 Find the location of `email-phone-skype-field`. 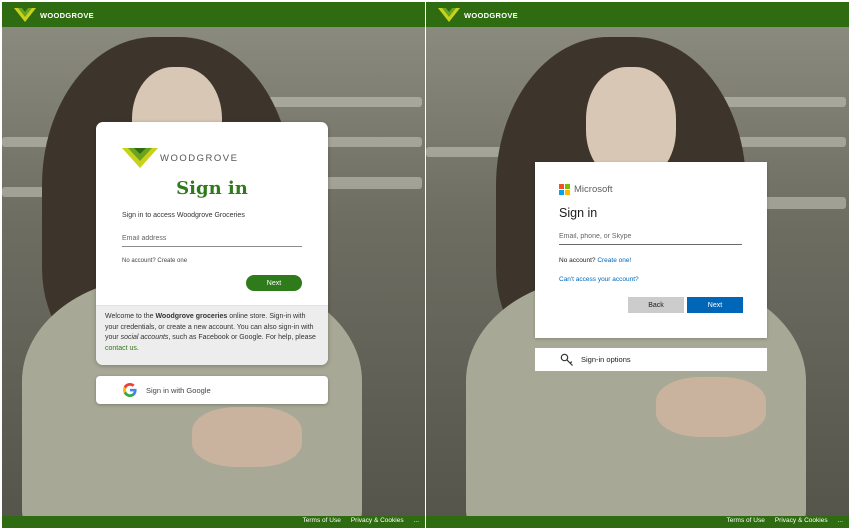

email-phone-skype-field is located at coordinates (650, 236).